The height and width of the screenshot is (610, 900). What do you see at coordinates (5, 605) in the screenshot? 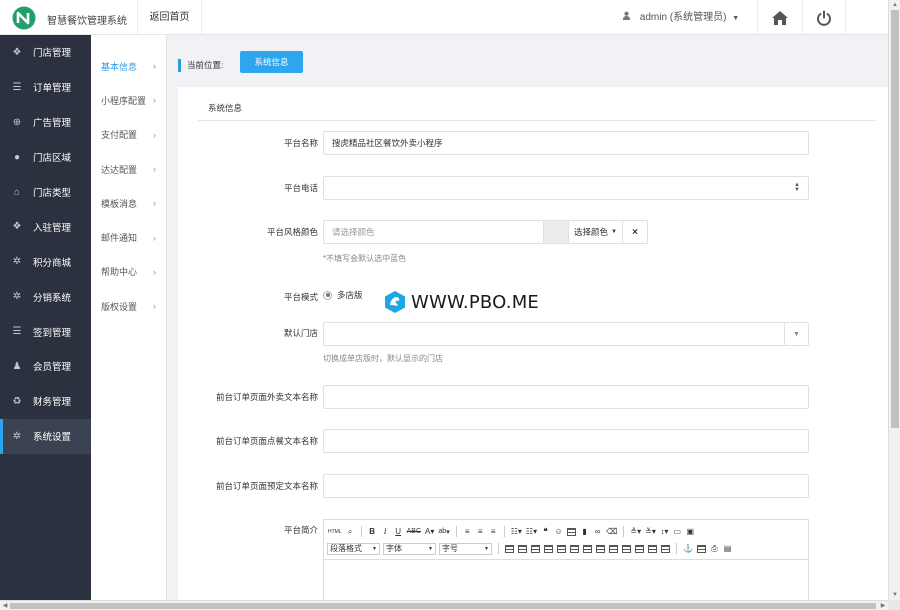
I see `scroll-left-icon: ◀` at bounding box center [5, 605].